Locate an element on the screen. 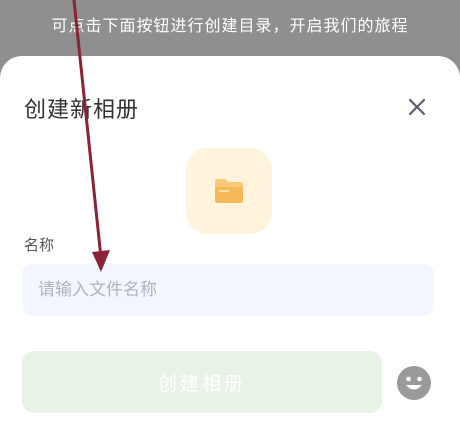  folder-tile is located at coordinates (229, 191).